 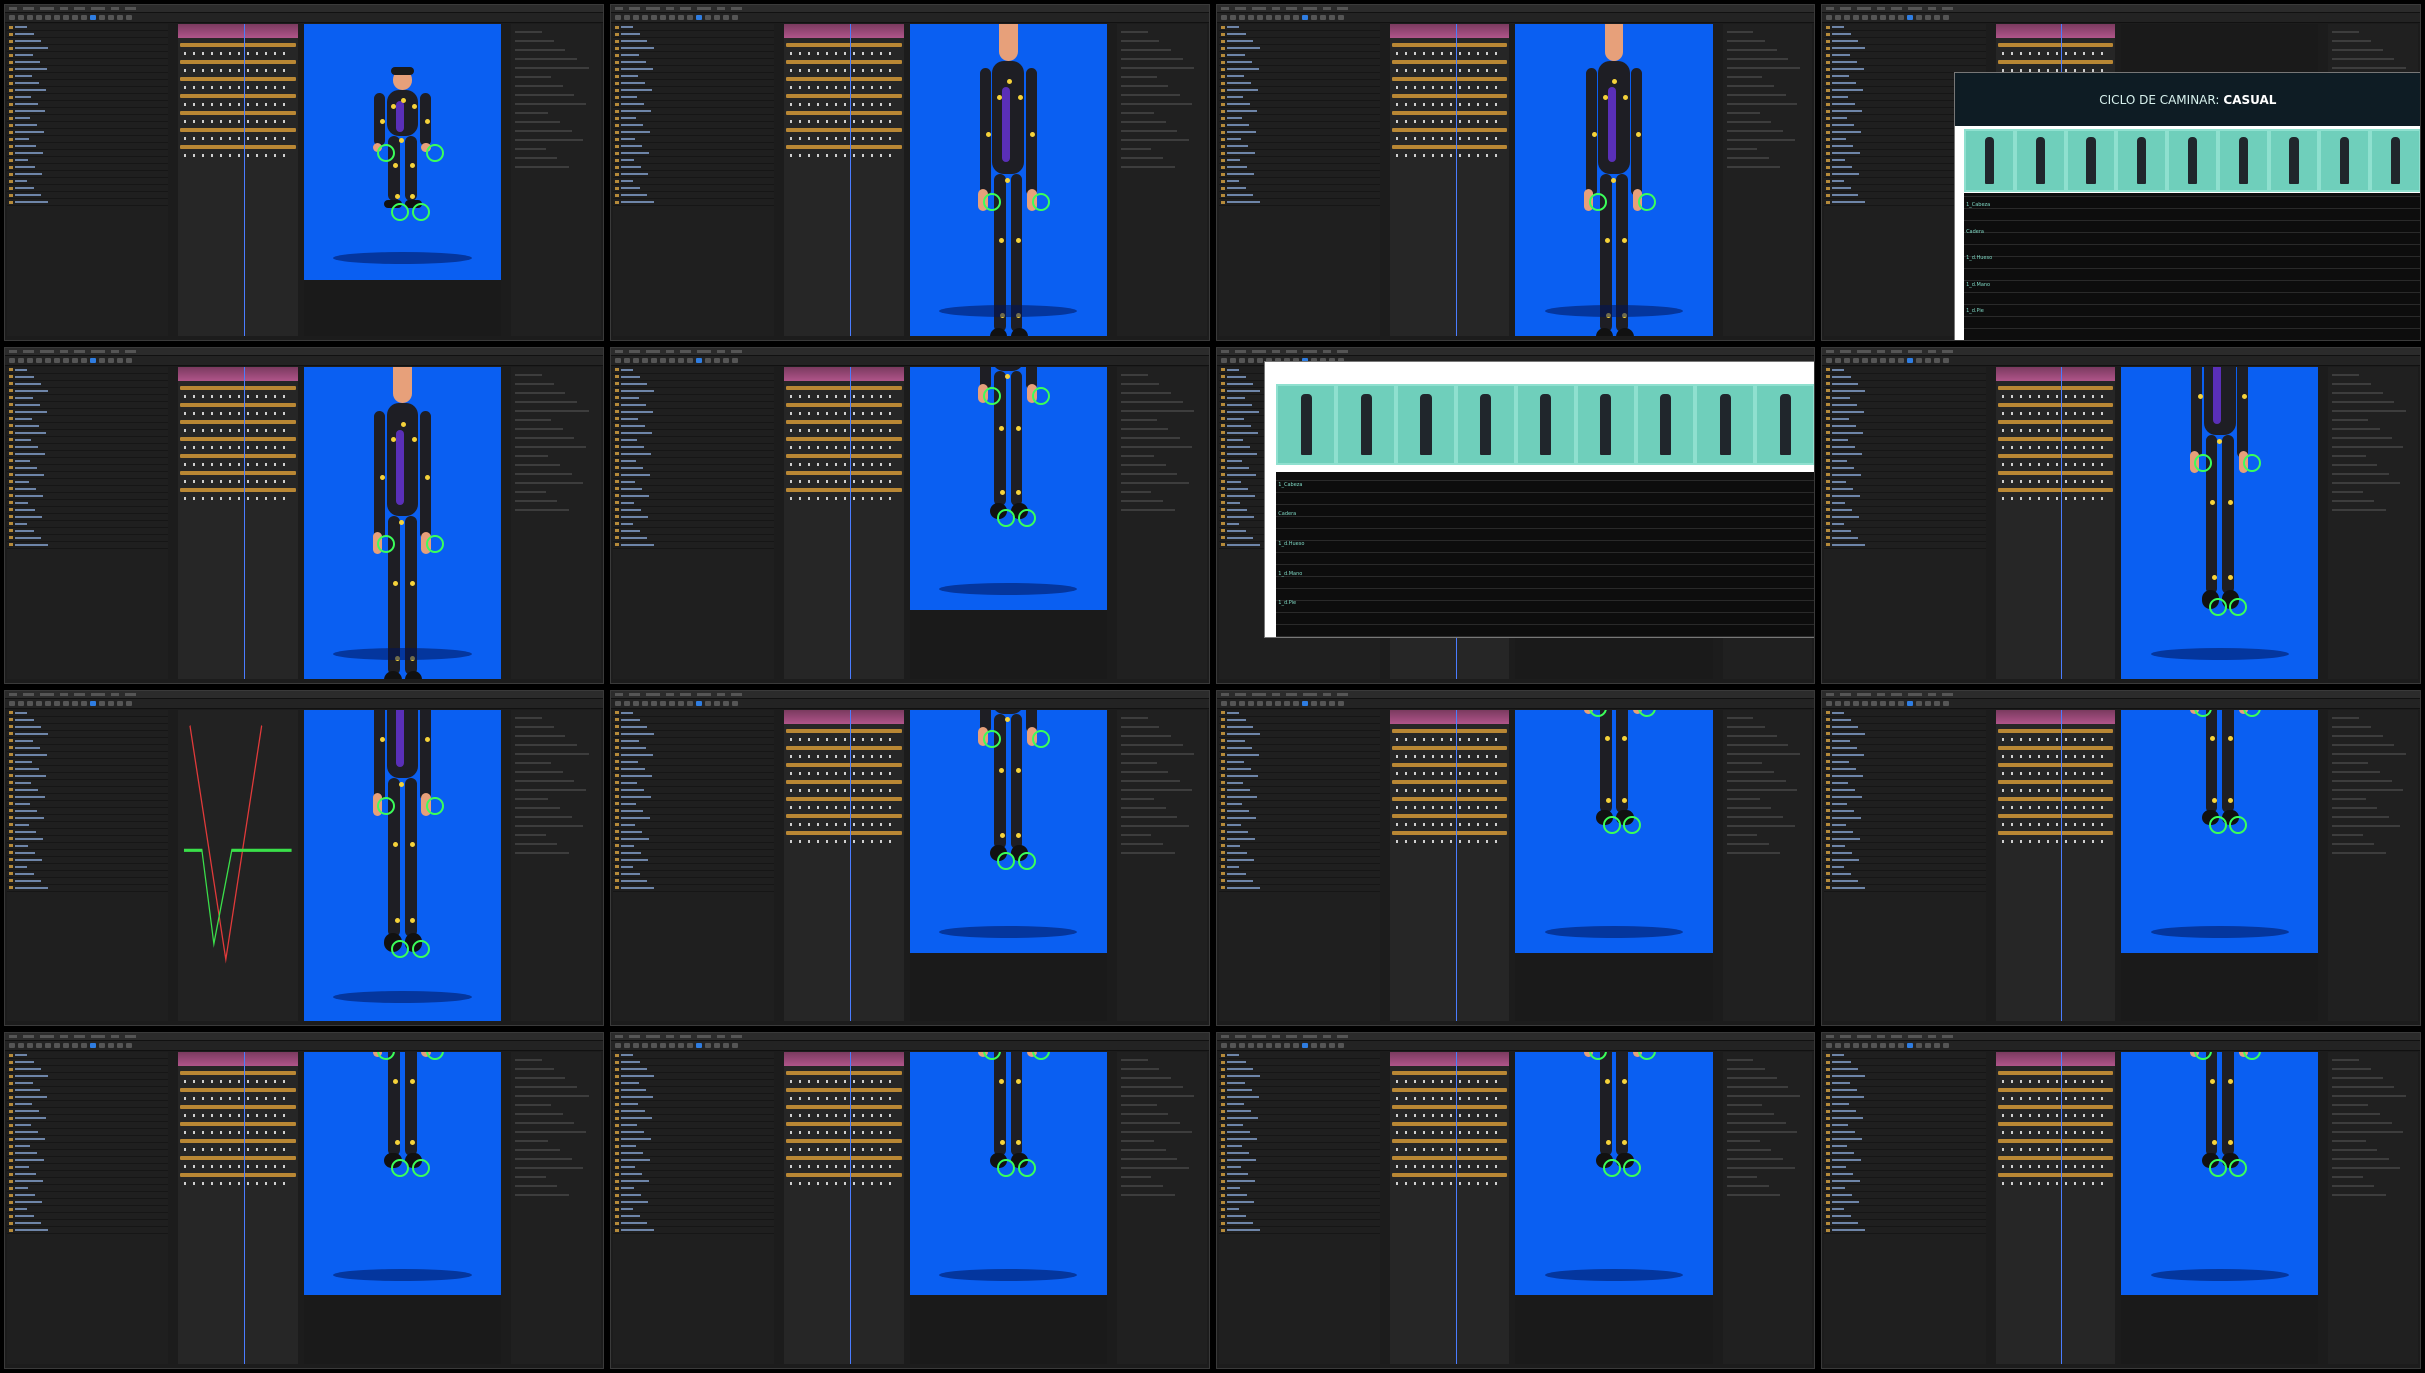 I want to click on work-area-bar, so click(x=2055, y=373).